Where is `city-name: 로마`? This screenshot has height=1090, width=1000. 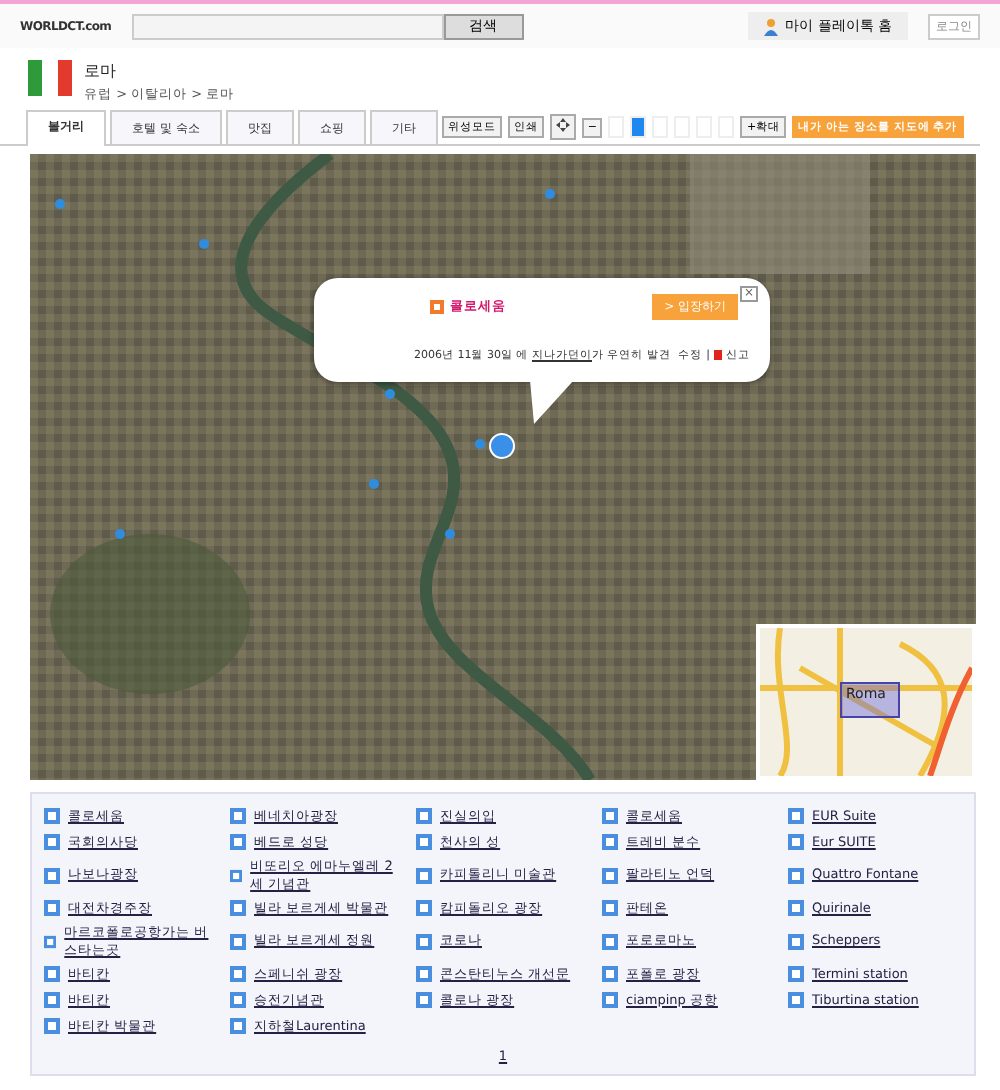
city-name: 로마 is located at coordinates (101, 71).